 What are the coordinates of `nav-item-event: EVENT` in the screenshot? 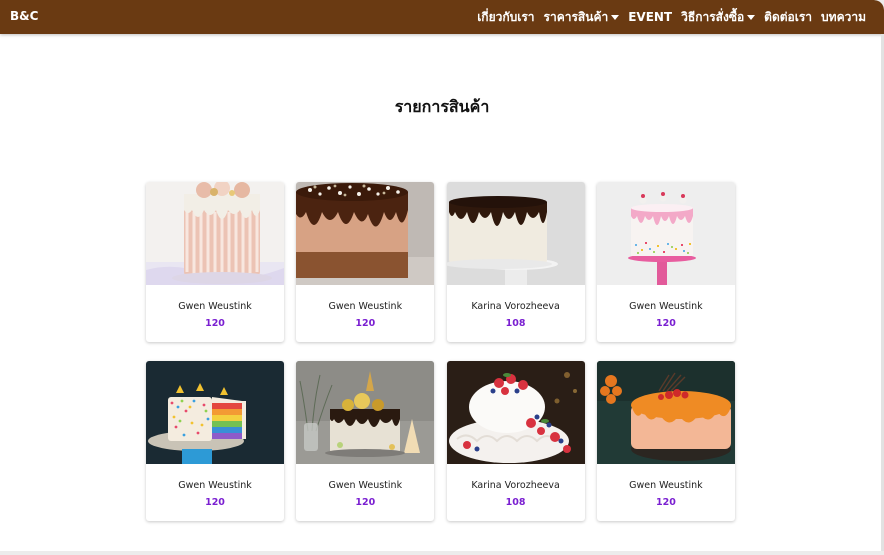 It's located at (650, 17).